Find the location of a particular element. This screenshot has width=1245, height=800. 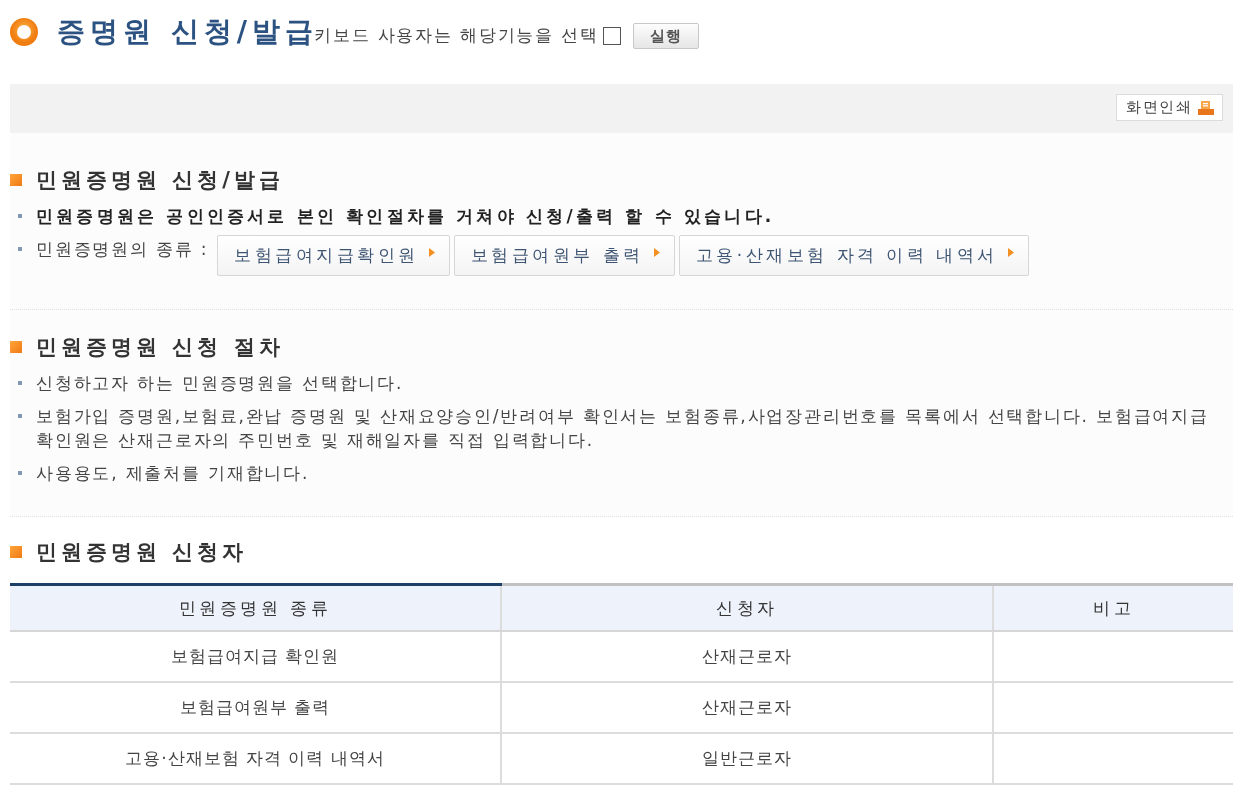

table-cell: 일반근로자 is located at coordinates (747, 758).